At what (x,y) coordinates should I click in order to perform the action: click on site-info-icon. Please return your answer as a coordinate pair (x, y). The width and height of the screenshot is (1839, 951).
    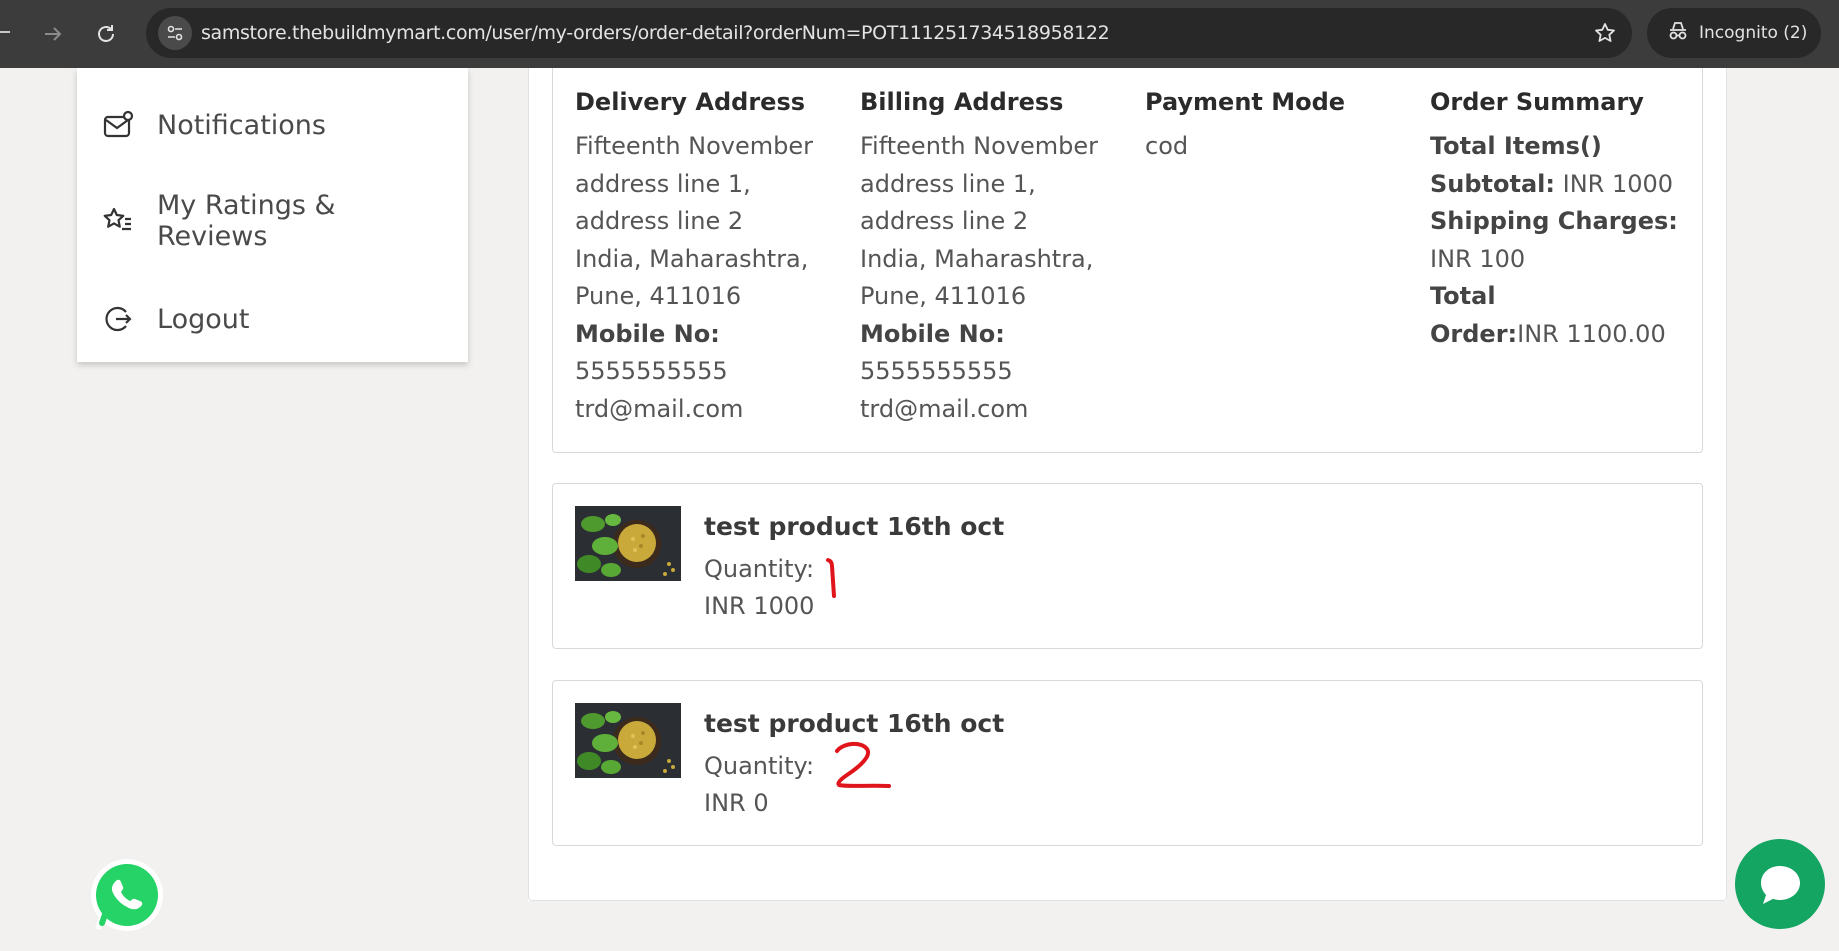
    Looking at the image, I should click on (175, 33).